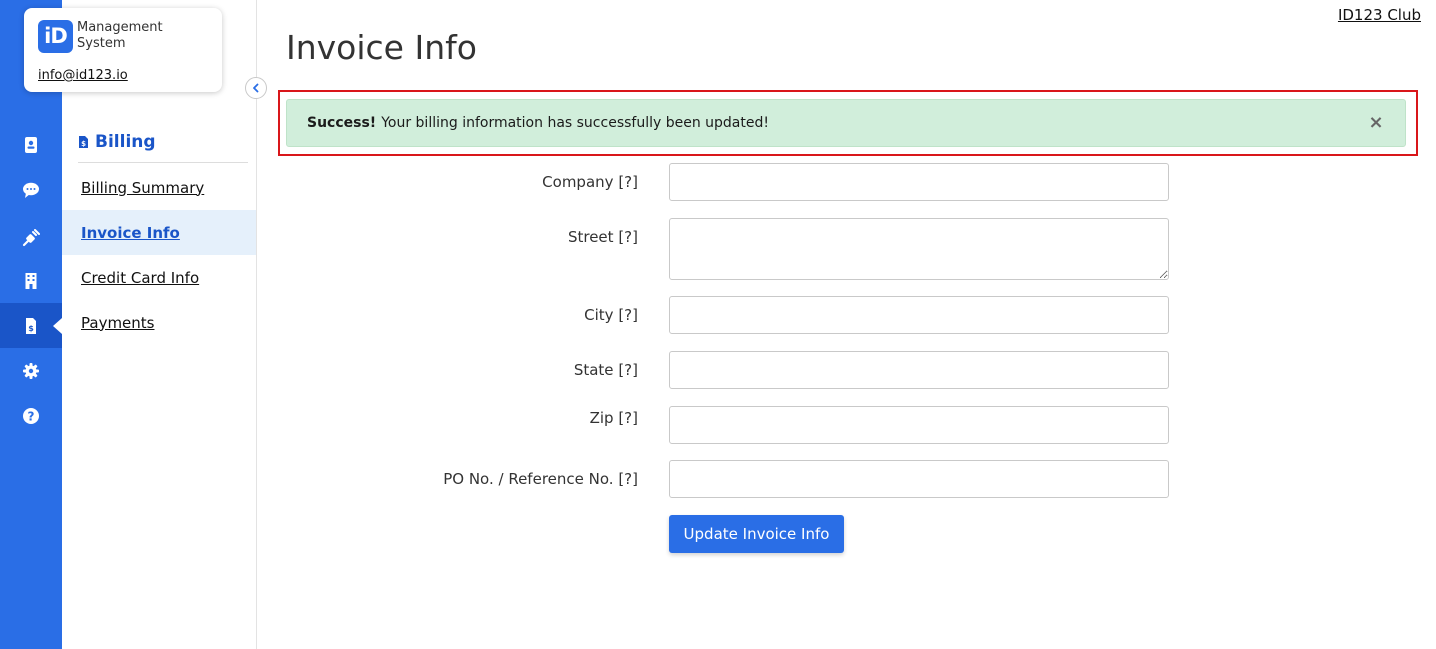 This screenshot has width=1436, height=649. I want to click on plug-icon, so click(31, 237).